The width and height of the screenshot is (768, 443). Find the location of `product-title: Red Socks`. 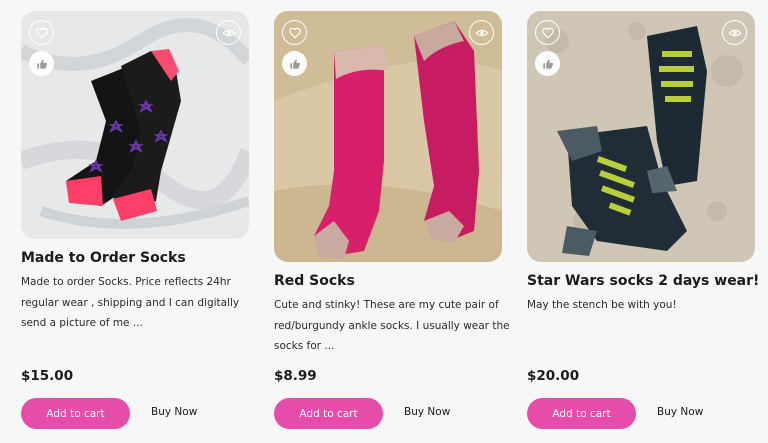

product-title: Red Socks is located at coordinates (314, 281).